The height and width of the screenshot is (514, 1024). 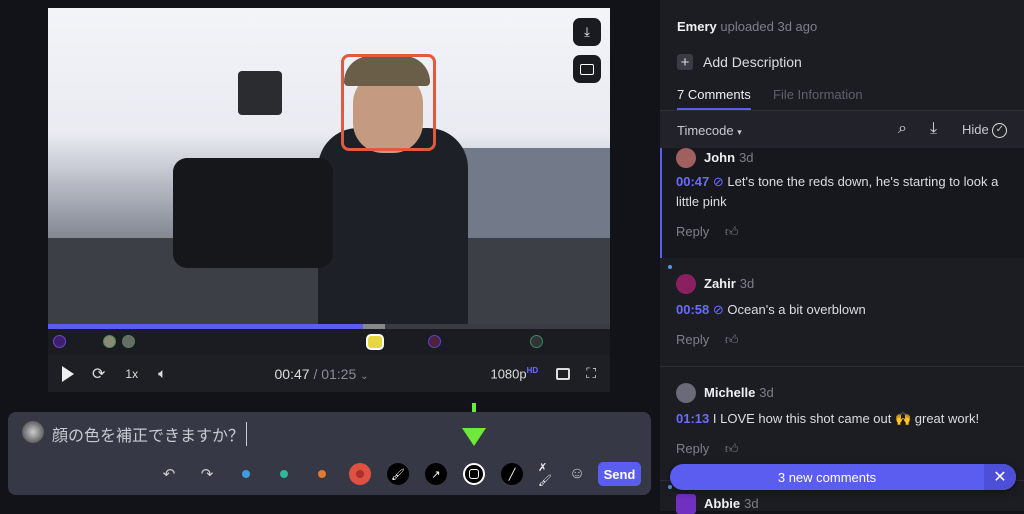 I want to click on comment-composer: 顔の色を補正できますか？ ↶ ↷ 🖌︎ ↗ ╱ ✗🖌︎ ☺ Send, so click(x=329, y=453).